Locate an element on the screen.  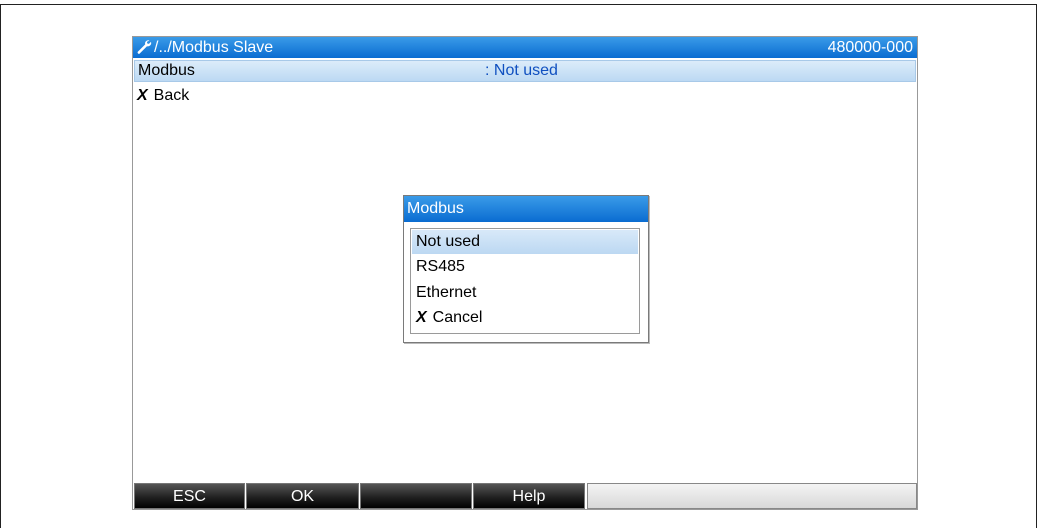
option-rs485: RS485 is located at coordinates (525, 267).